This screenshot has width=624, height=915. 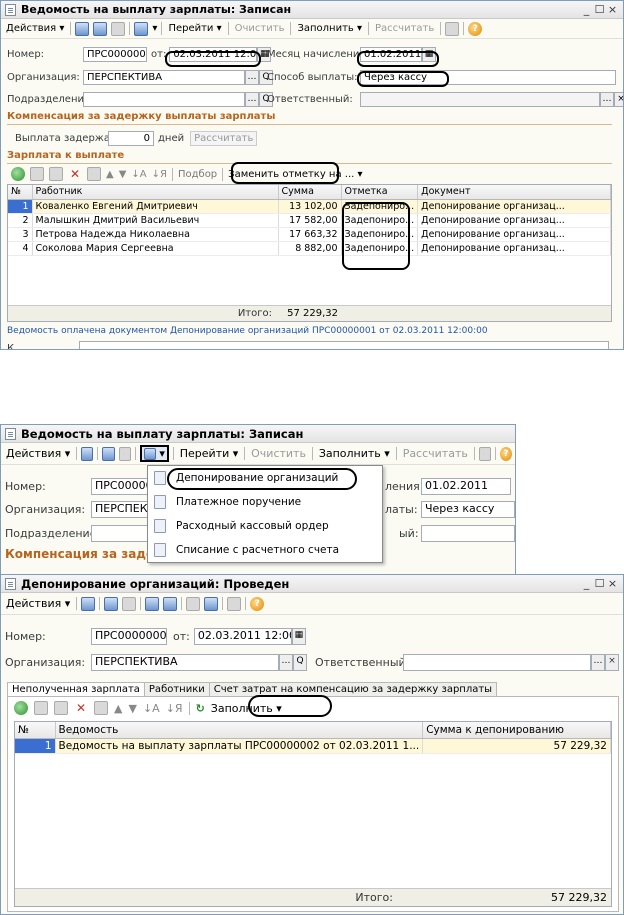 What do you see at coordinates (129, 636) in the screenshot?
I see `number-field: ПРС00000001` at bounding box center [129, 636].